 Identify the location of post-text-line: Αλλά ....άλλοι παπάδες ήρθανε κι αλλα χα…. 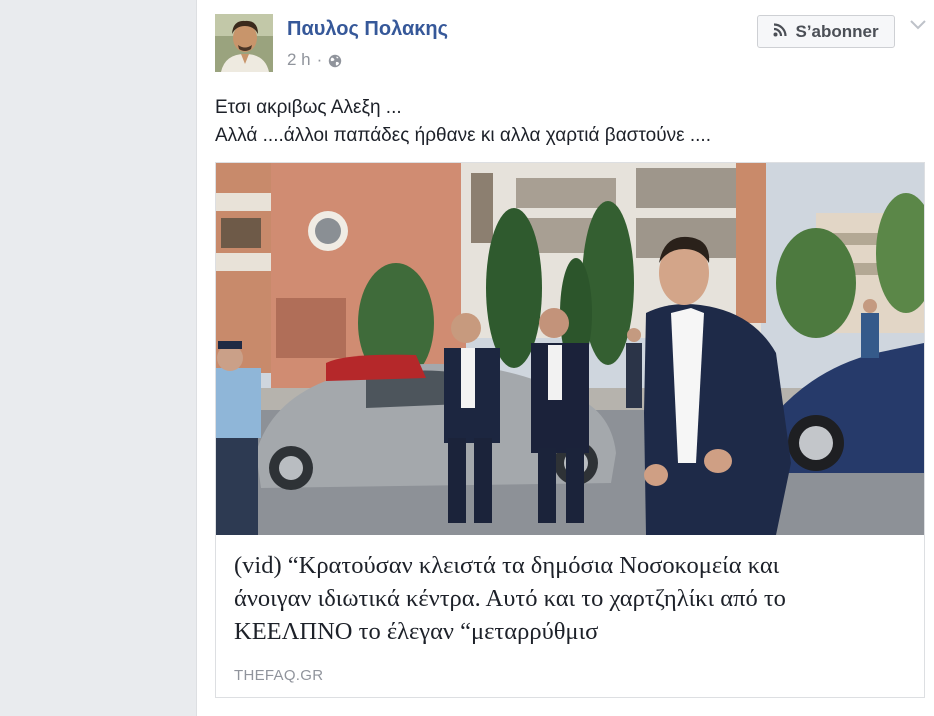
(463, 135).